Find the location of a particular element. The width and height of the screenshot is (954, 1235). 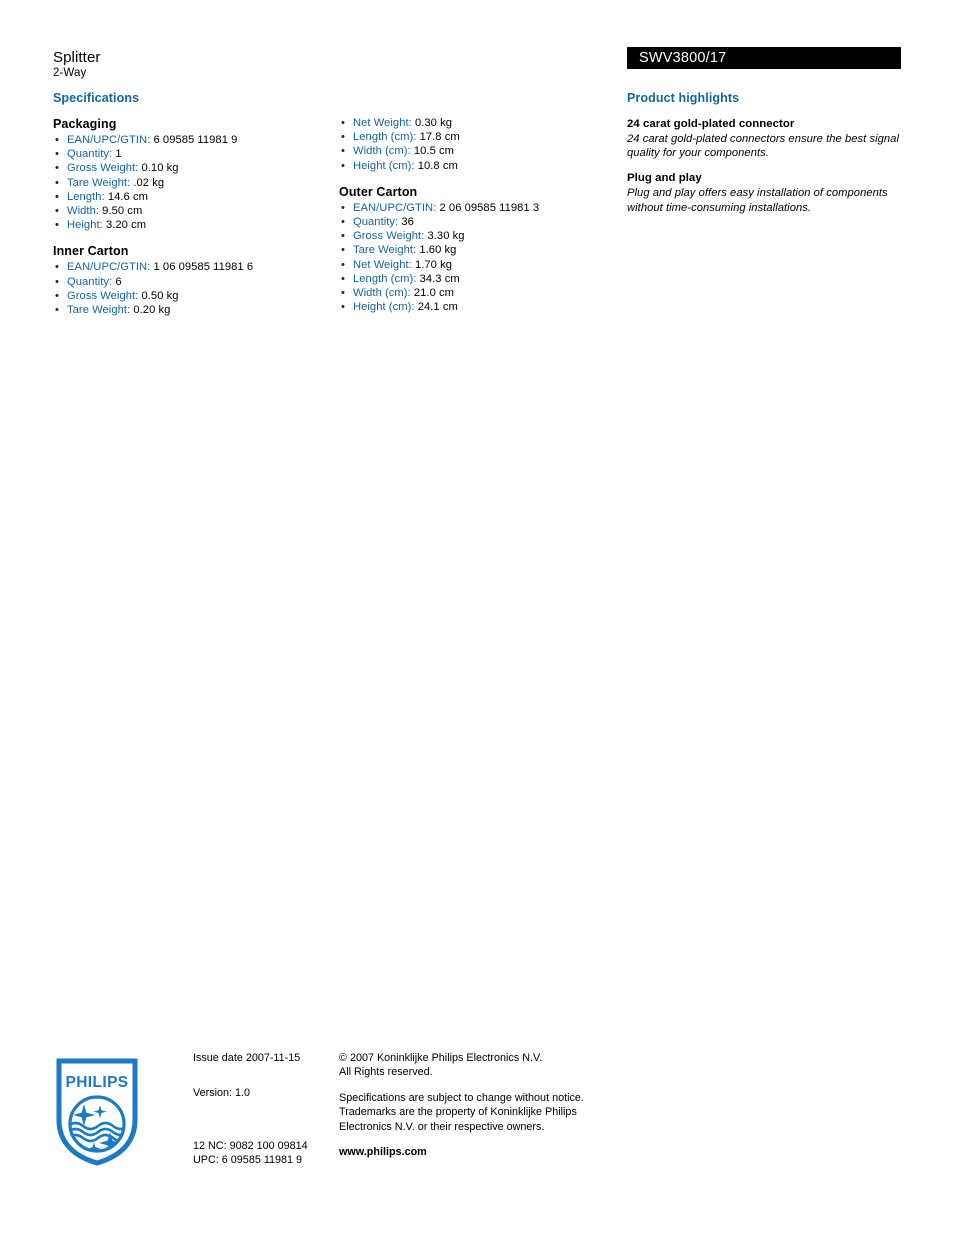

spec-value: 3.30 kg is located at coordinates (444, 236).